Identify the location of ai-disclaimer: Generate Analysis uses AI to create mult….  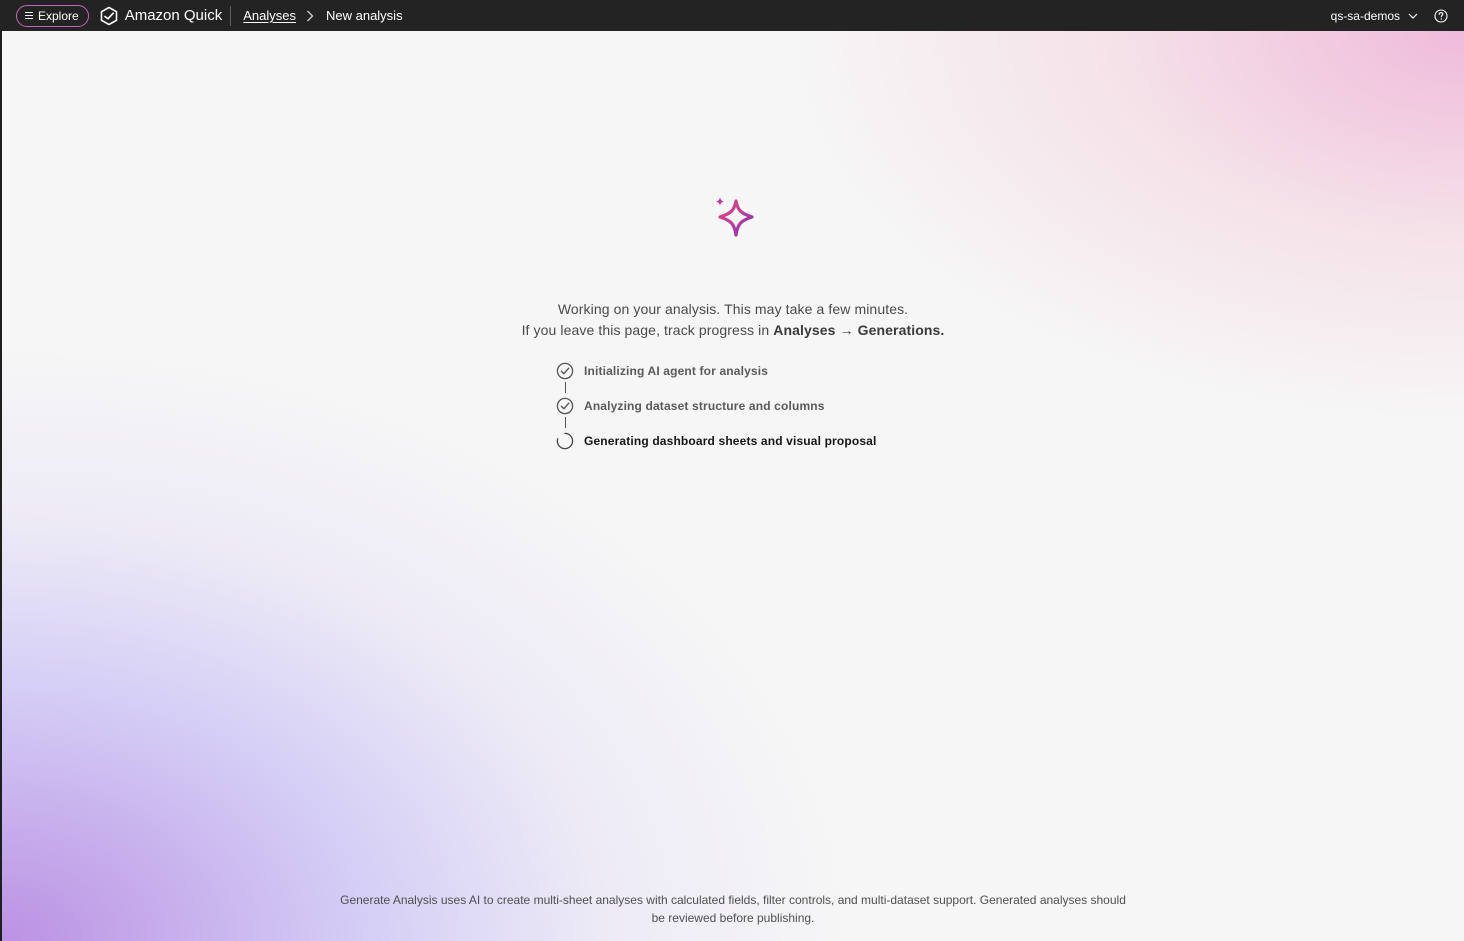
(733, 909).